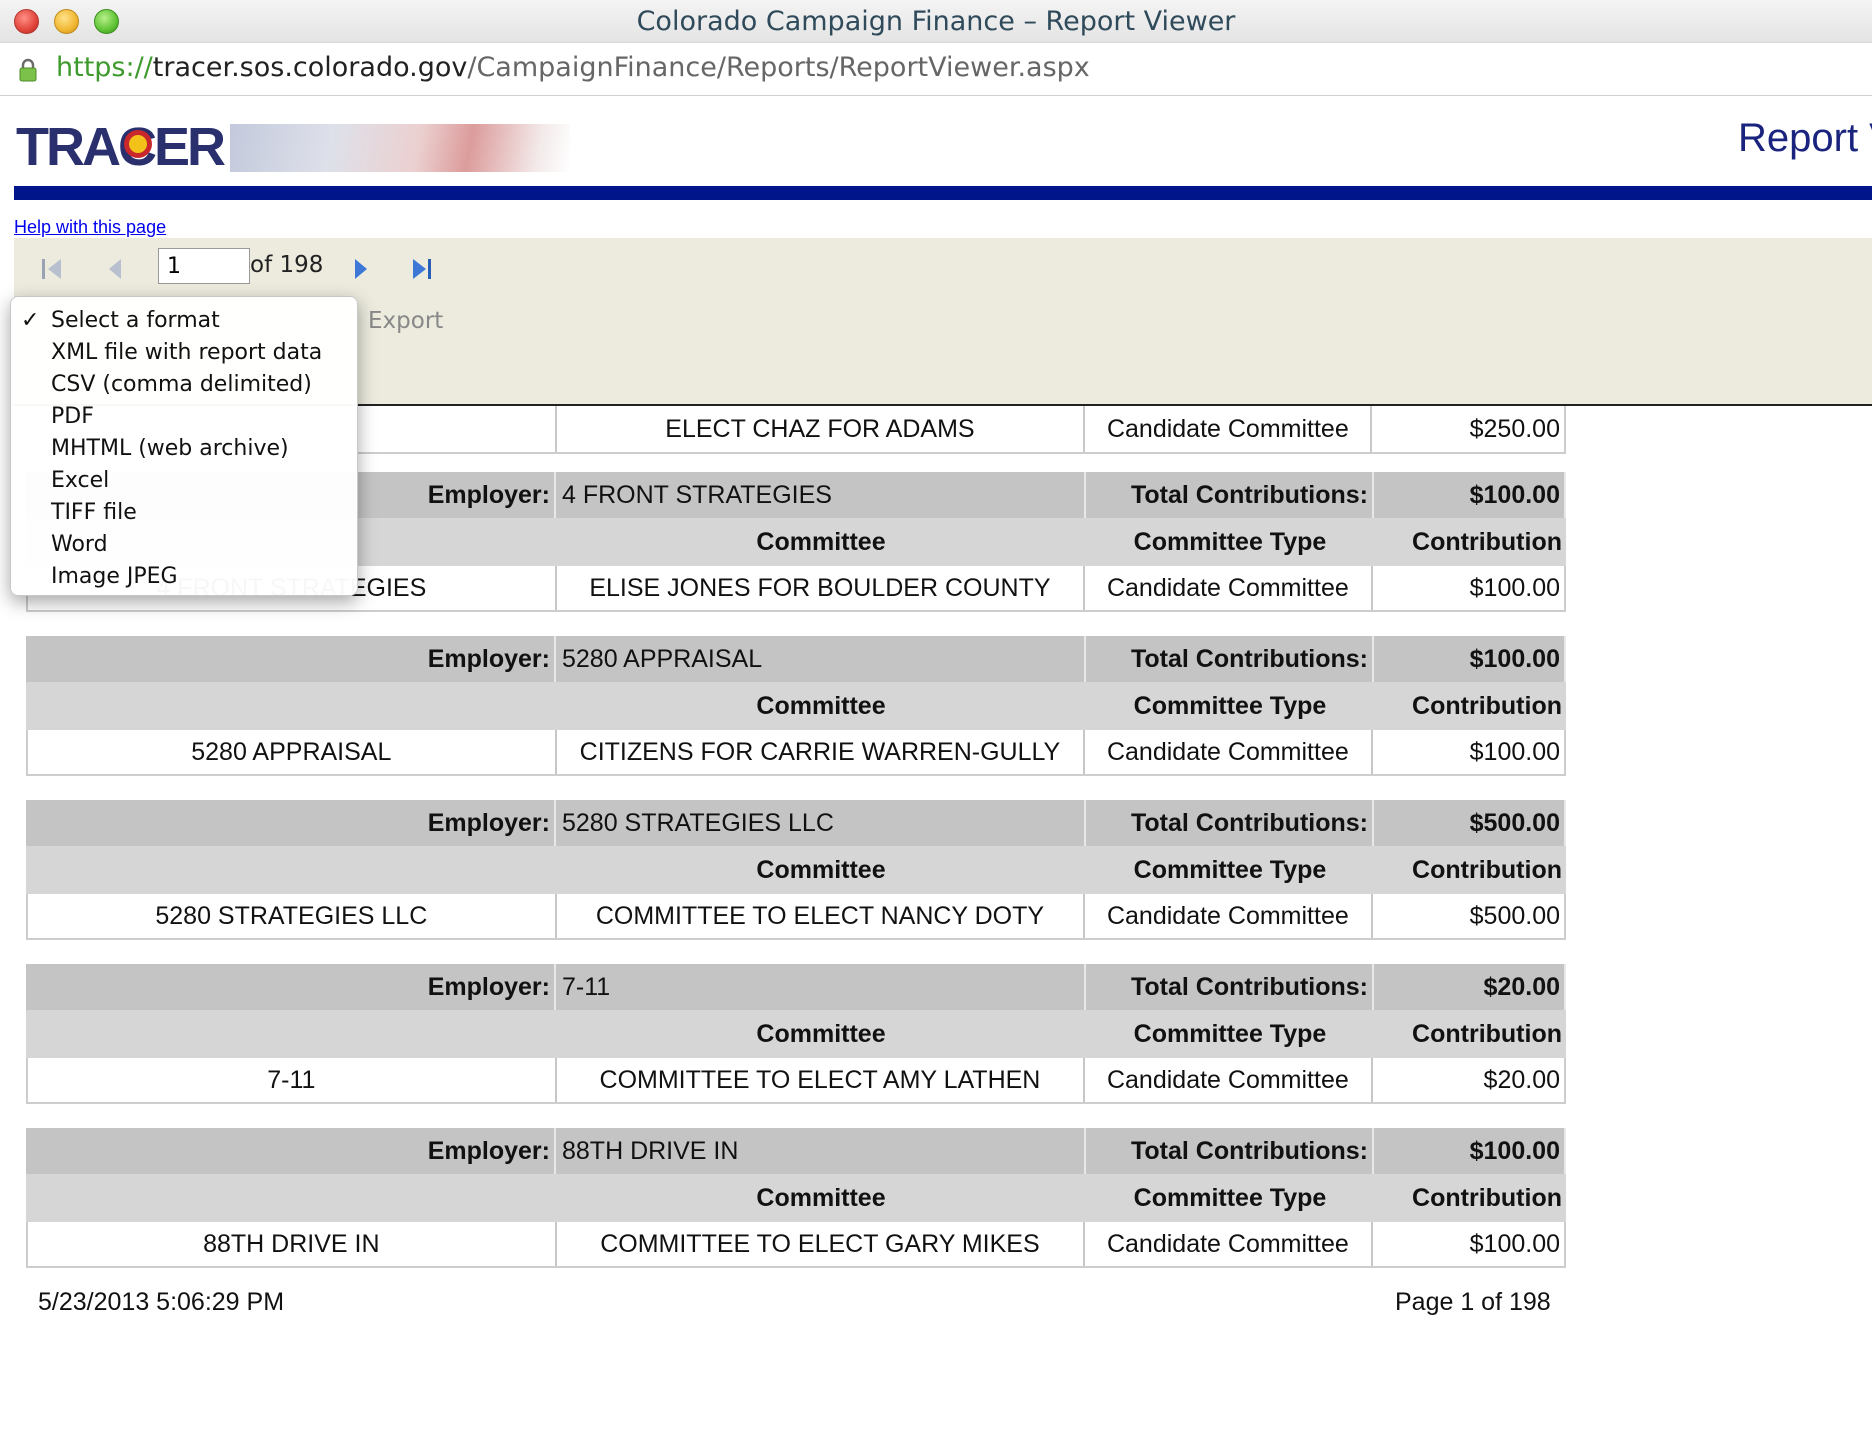 This screenshot has width=1872, height=1442. Describe the element at coordinates (184, 545) in the screenshot. I see `format-option: Word` at that location.